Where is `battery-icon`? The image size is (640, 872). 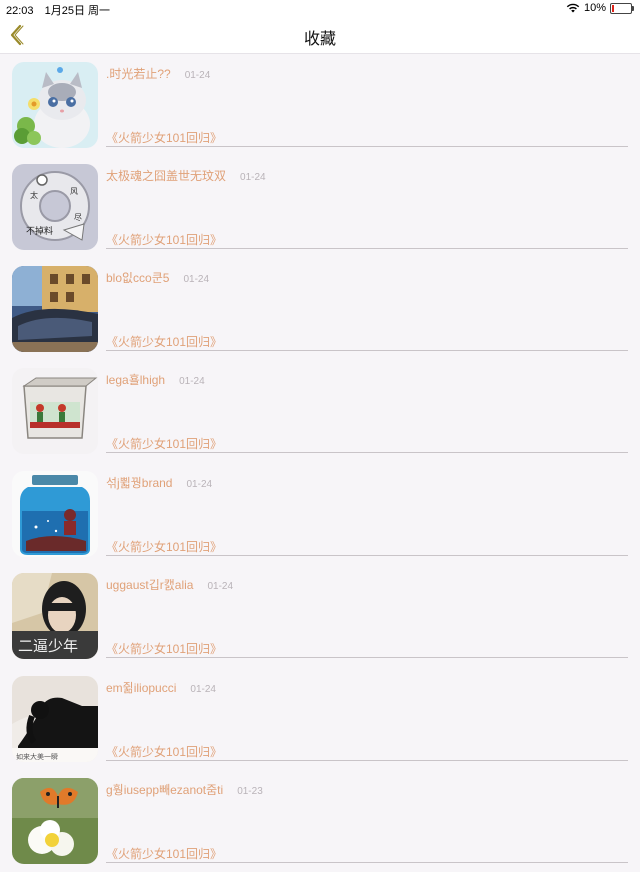 battery-icon is located at coordinates (622, 8).